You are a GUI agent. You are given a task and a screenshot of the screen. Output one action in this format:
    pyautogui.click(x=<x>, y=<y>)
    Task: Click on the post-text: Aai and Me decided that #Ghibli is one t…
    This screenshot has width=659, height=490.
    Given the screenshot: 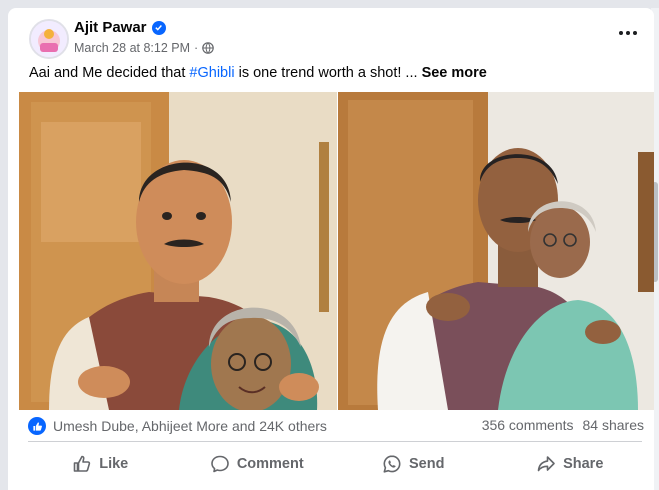 What is the action you would take?
    pyautogui.click(x=258, y=73)
    